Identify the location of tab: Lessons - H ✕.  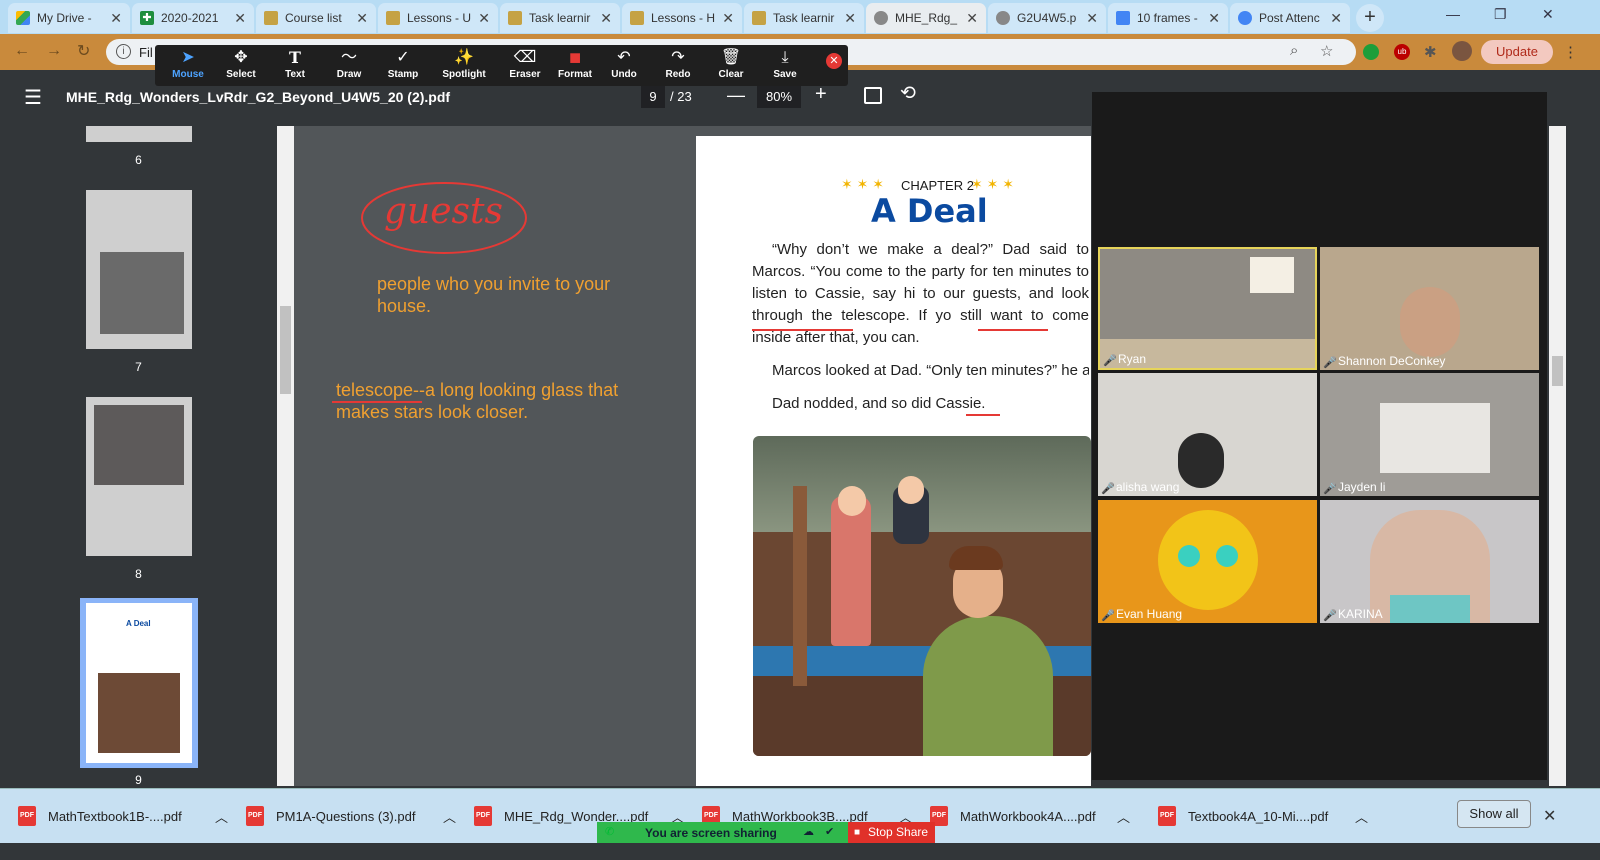
(682, 18).